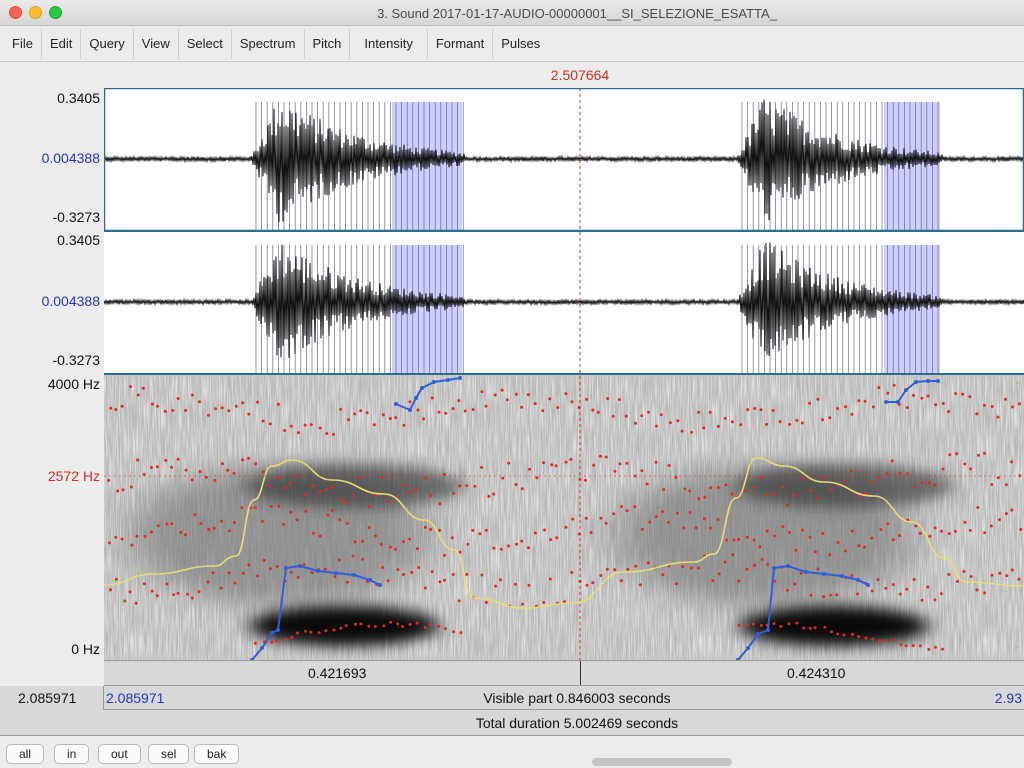 This screenshot has height=768, width=1024. Describe the element at coordinates (62, 43) in the screenshot. I see `menu-edit: Edit` at that location.